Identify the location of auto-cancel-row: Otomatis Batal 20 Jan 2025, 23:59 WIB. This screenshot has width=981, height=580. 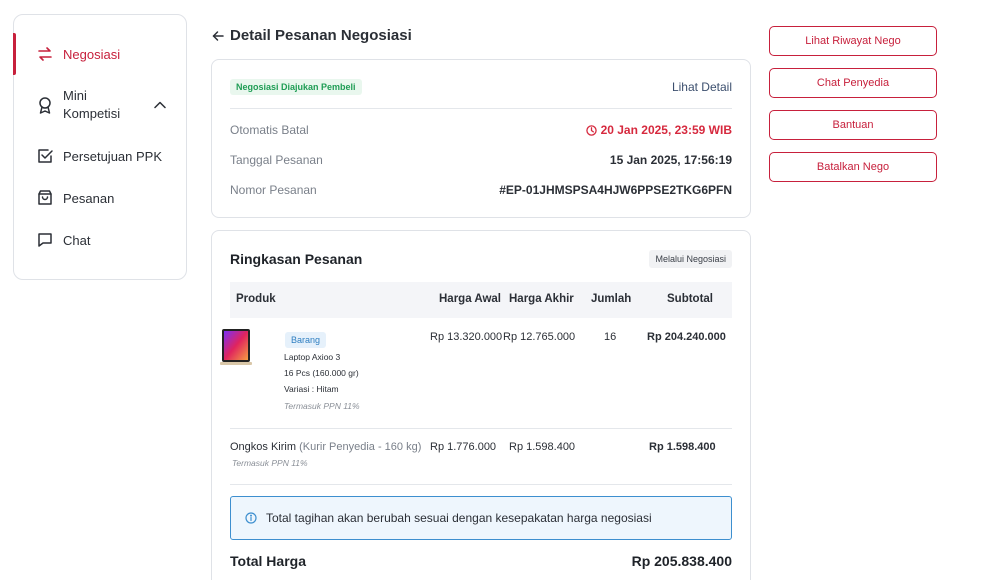
(481, 130).